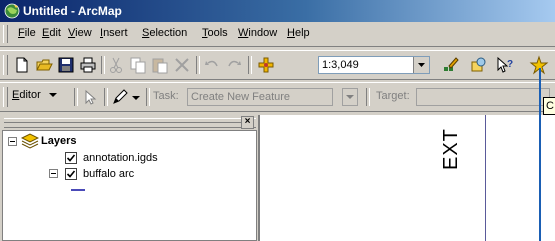 The height and width of the screenshot is (241, 555). Describe the element at coordinates (215, 33) in the screenshot. I see `menu-tools: Tools` at that location.